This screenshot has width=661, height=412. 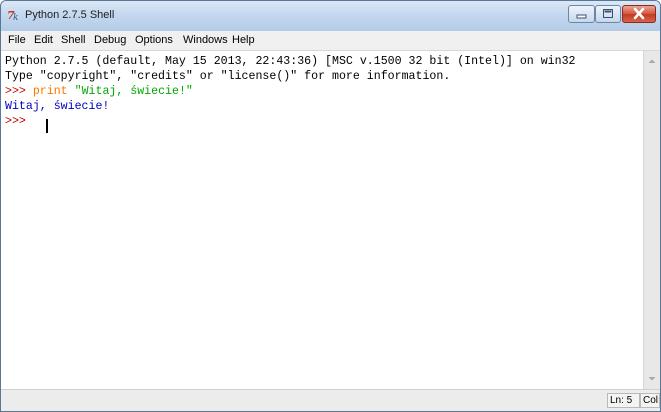 What do you see at coordinates (652, 379) in the screenshot?
I see `scroll-down-arrow-icon` at bounding box center [652, 379].